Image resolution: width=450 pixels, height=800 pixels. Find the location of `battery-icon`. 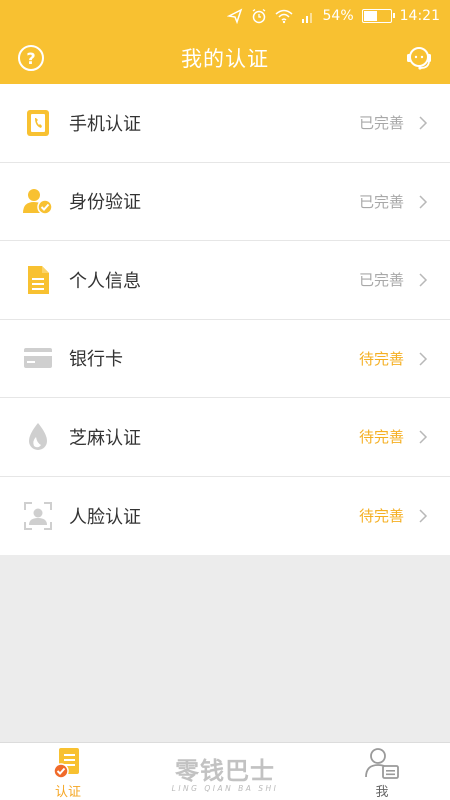

battery-icon is located at coordinates (378, 16).